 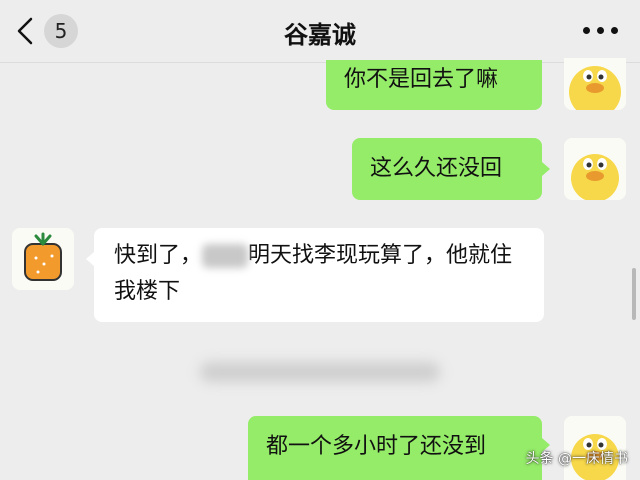 I want to click on message-bubble-sent: 这么久还没回, so click(x=447, y=169).